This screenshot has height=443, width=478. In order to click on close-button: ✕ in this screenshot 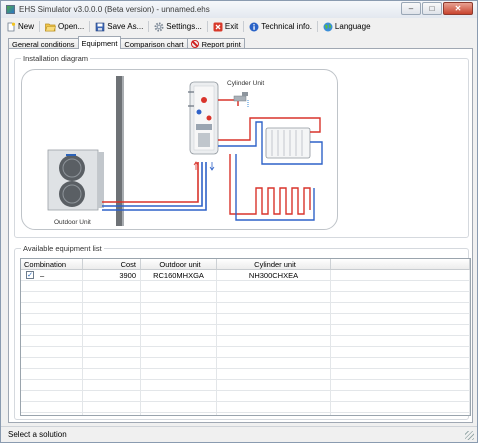, I will do `click(458, 8)`.